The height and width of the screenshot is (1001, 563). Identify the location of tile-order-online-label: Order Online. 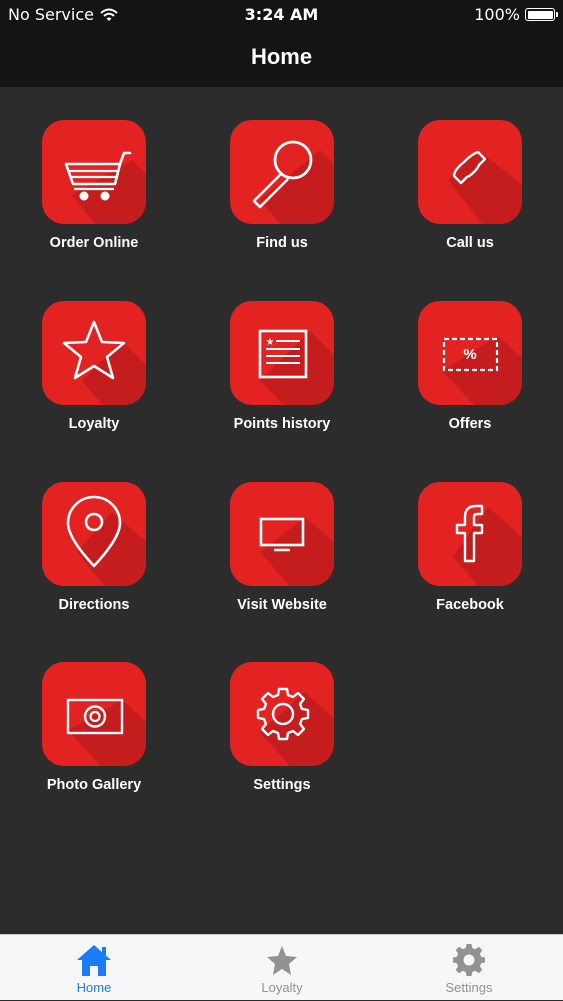
(94, 243).